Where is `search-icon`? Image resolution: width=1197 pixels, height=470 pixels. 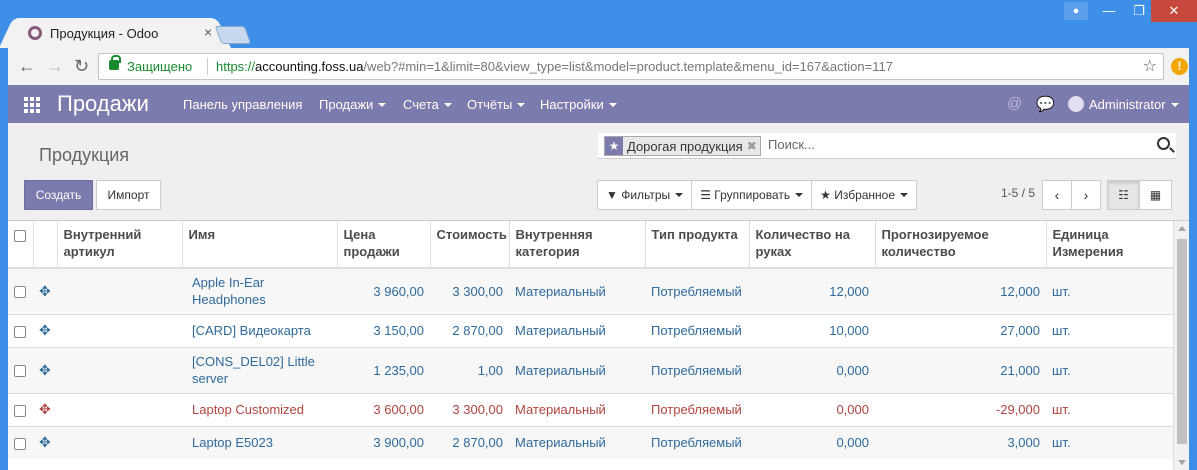
search-icon is located at coordinates (1163, 143).